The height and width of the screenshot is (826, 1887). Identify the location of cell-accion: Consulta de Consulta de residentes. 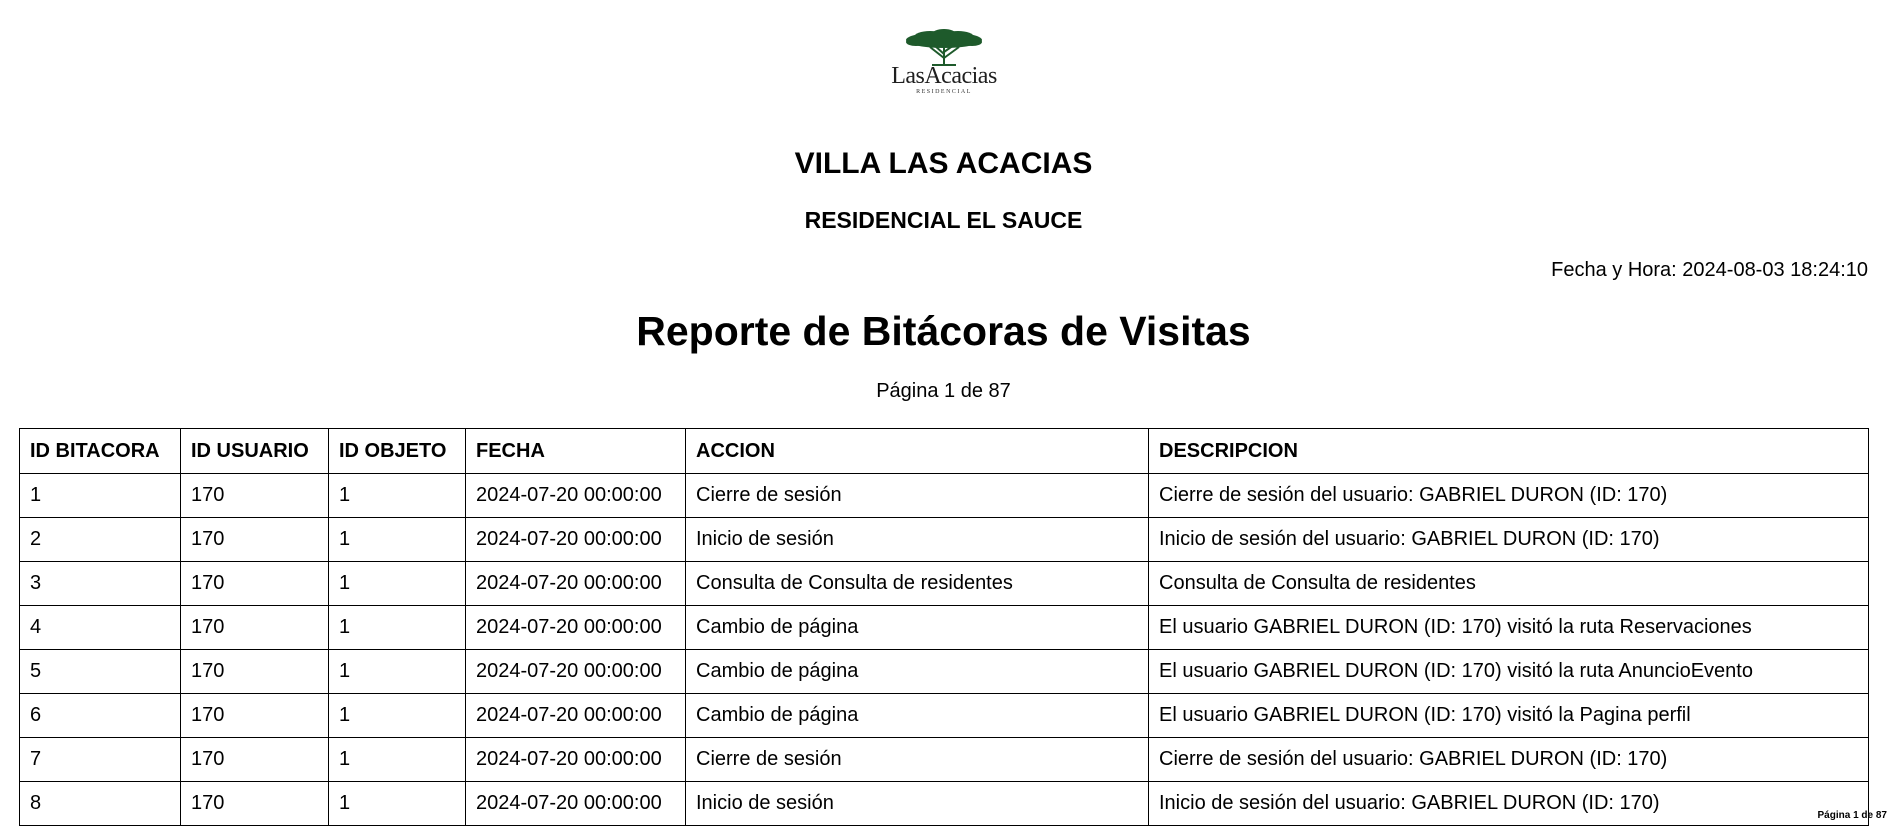
(917, 583).